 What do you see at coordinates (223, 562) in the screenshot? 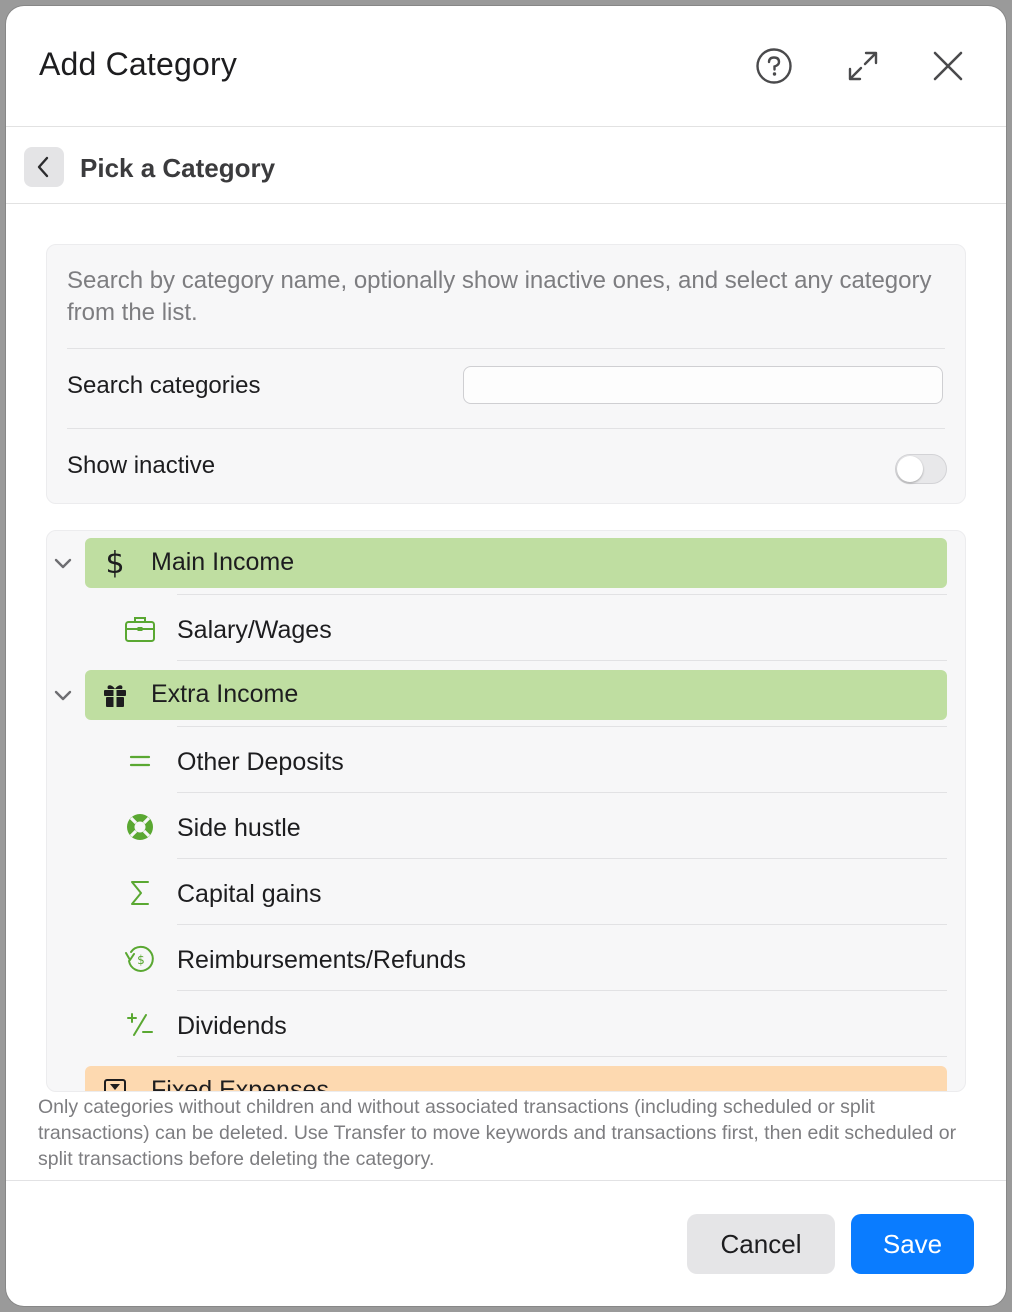
I see `category-group-label: Main Income` at bounding box center [223, 562].